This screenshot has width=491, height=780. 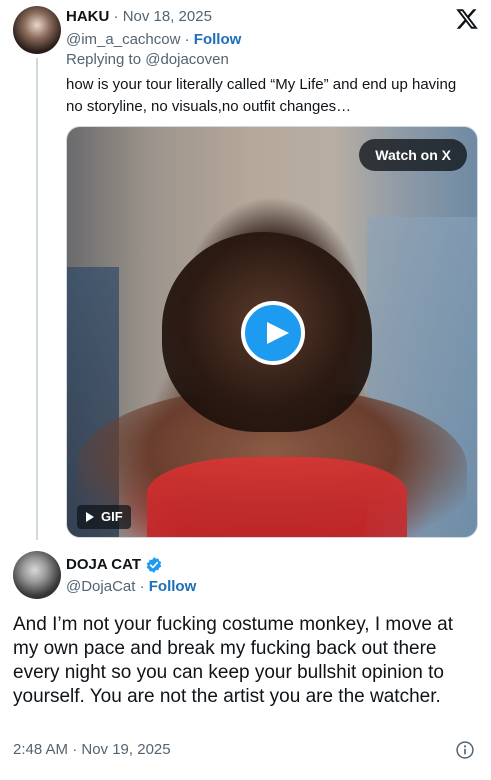 What do you see at coordinates (465, 750) in the screenshot?
I see `info-icon` at bounding box center [465, 750].